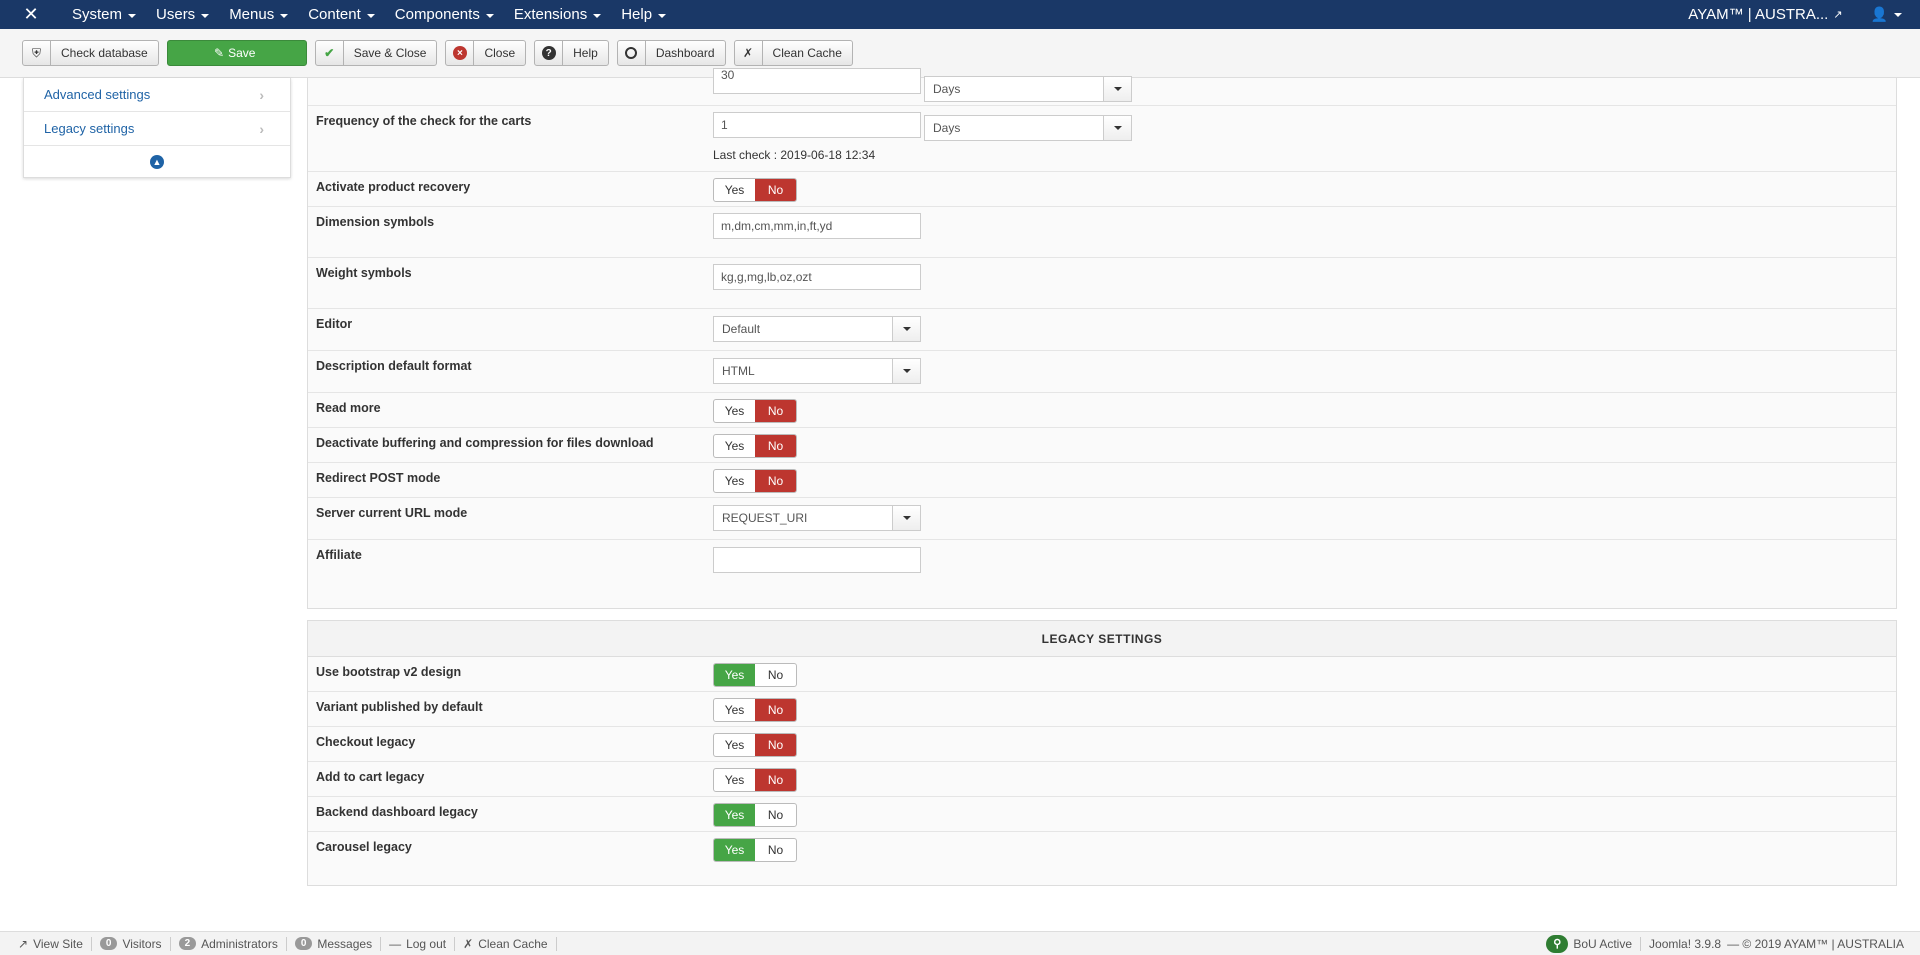 The width and height of the screenshot is (1920, 955). What do you see at coordinates (793, 53) in the screenshot?
I see `clean-cache-button: ✗ Clean Cache` at bounding box center [793, 53].